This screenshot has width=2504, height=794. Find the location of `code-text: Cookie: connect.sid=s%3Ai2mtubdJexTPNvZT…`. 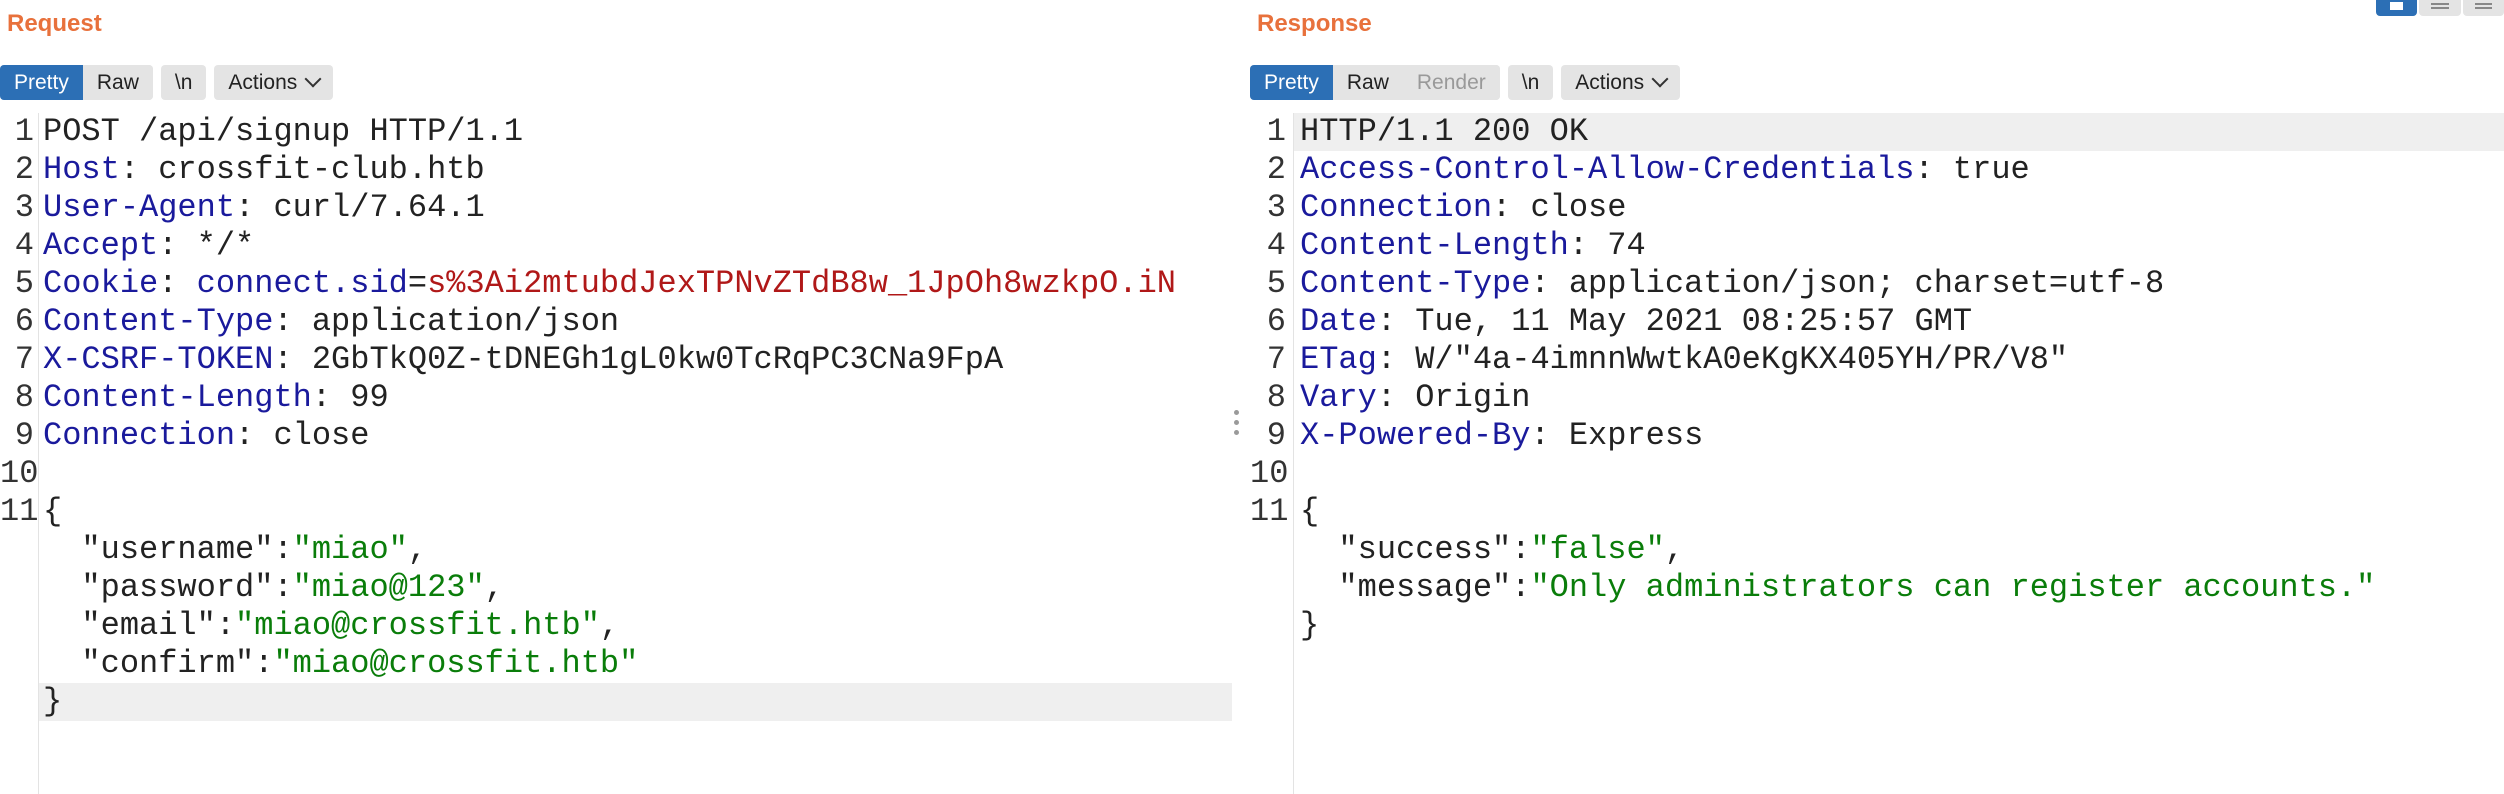

code-text: Cookie: connect.sid=s%3Ai2mtubdJexTPNvZT… is located at coordinates (637, 284).